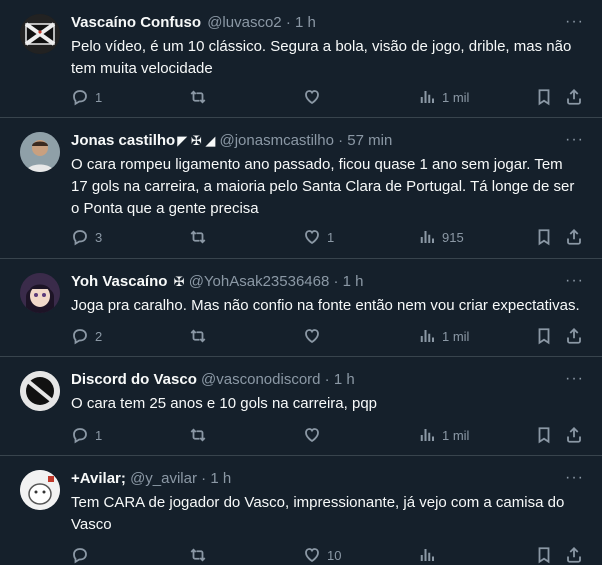  I want to click on author-badges: ◤ ✠ ◢, so click(196, 140).